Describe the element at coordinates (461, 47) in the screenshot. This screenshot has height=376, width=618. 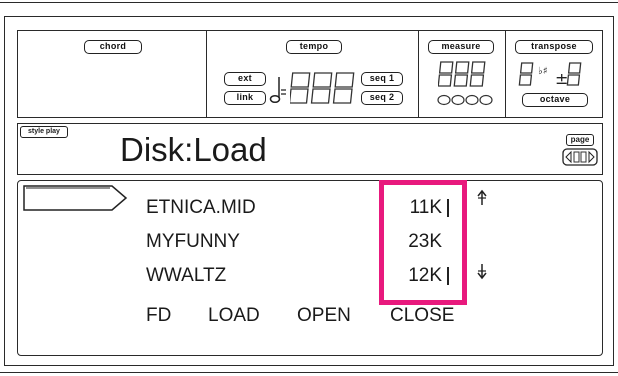
I see `measure-label: measure` at that location.